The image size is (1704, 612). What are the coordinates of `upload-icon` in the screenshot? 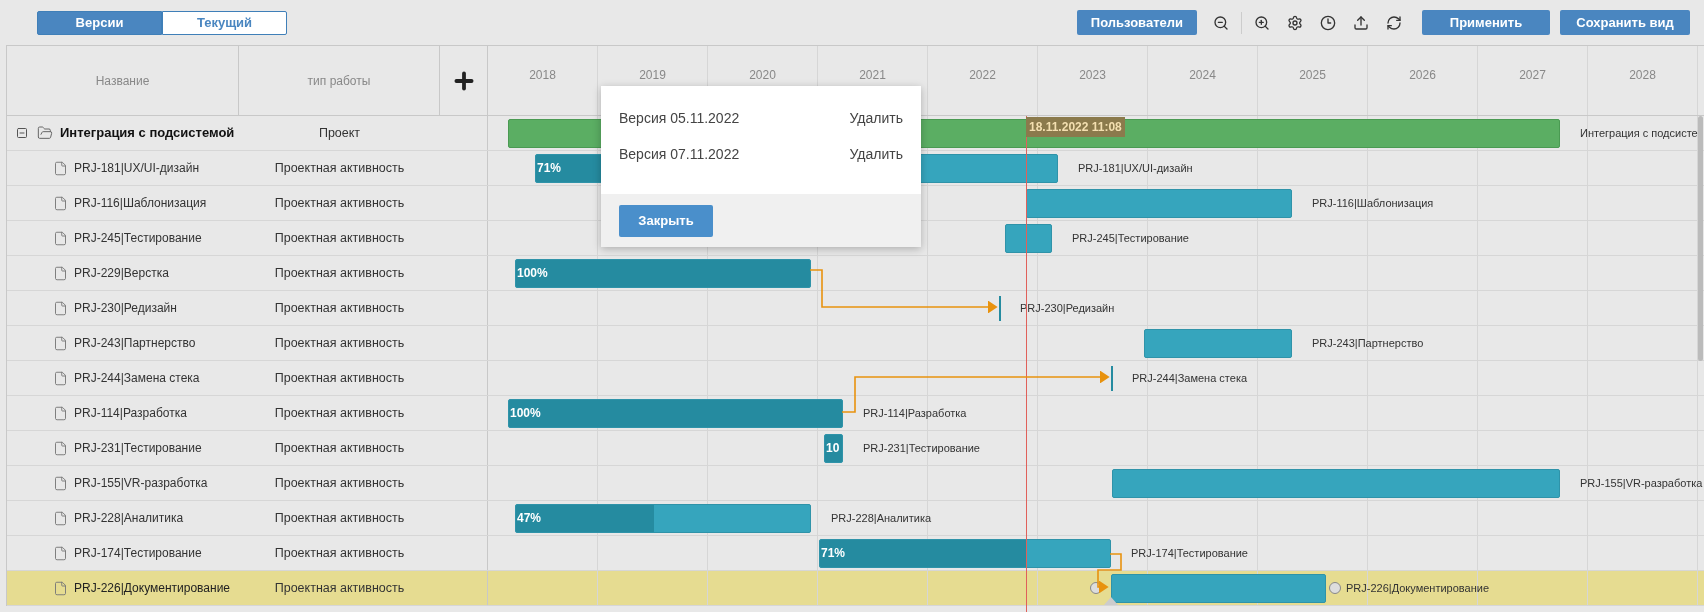 It's located at (1361, 22).